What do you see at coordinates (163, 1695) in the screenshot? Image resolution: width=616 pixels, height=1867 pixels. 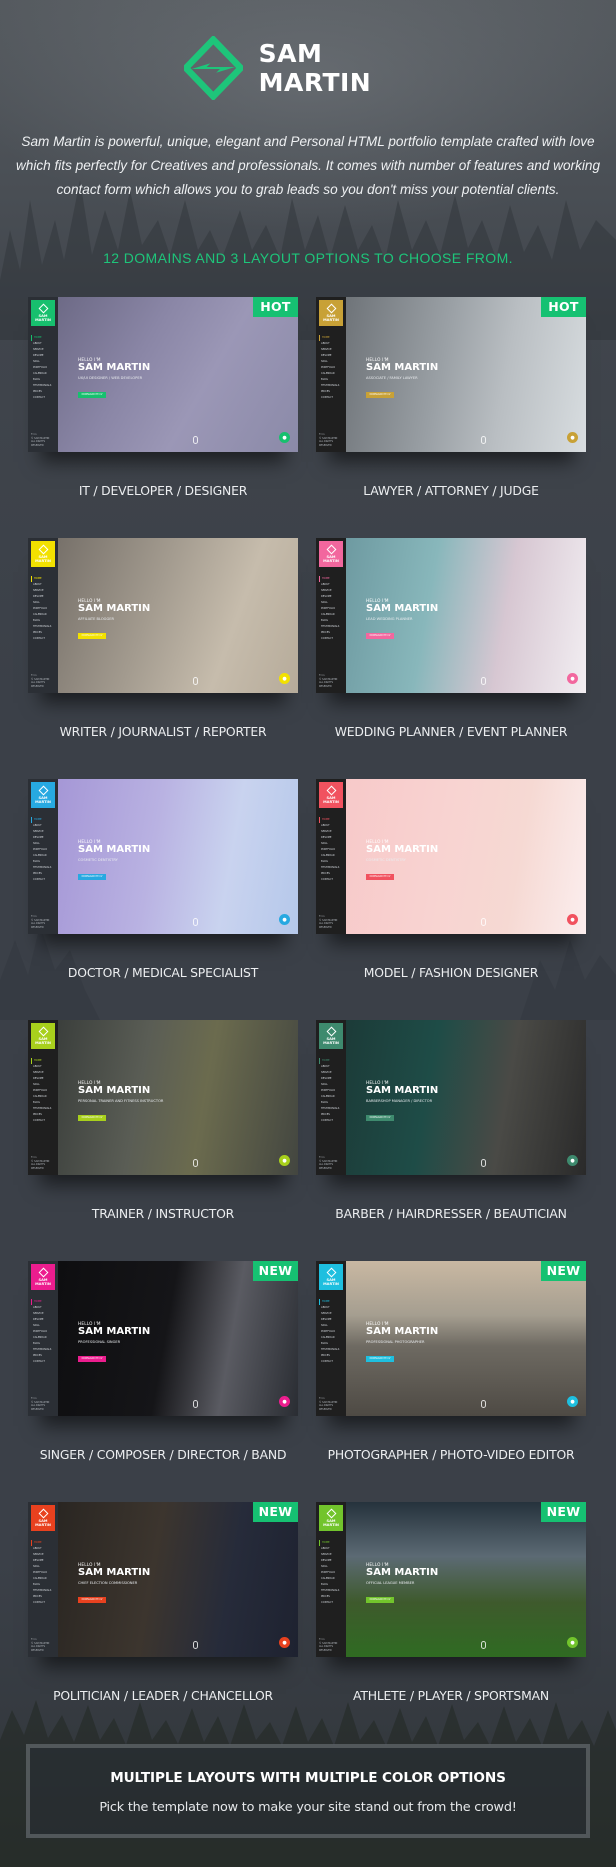 I see `demo-label: POLITICIAN / LEADER / CHANCELLOR` at bounding box center [163, 1695].